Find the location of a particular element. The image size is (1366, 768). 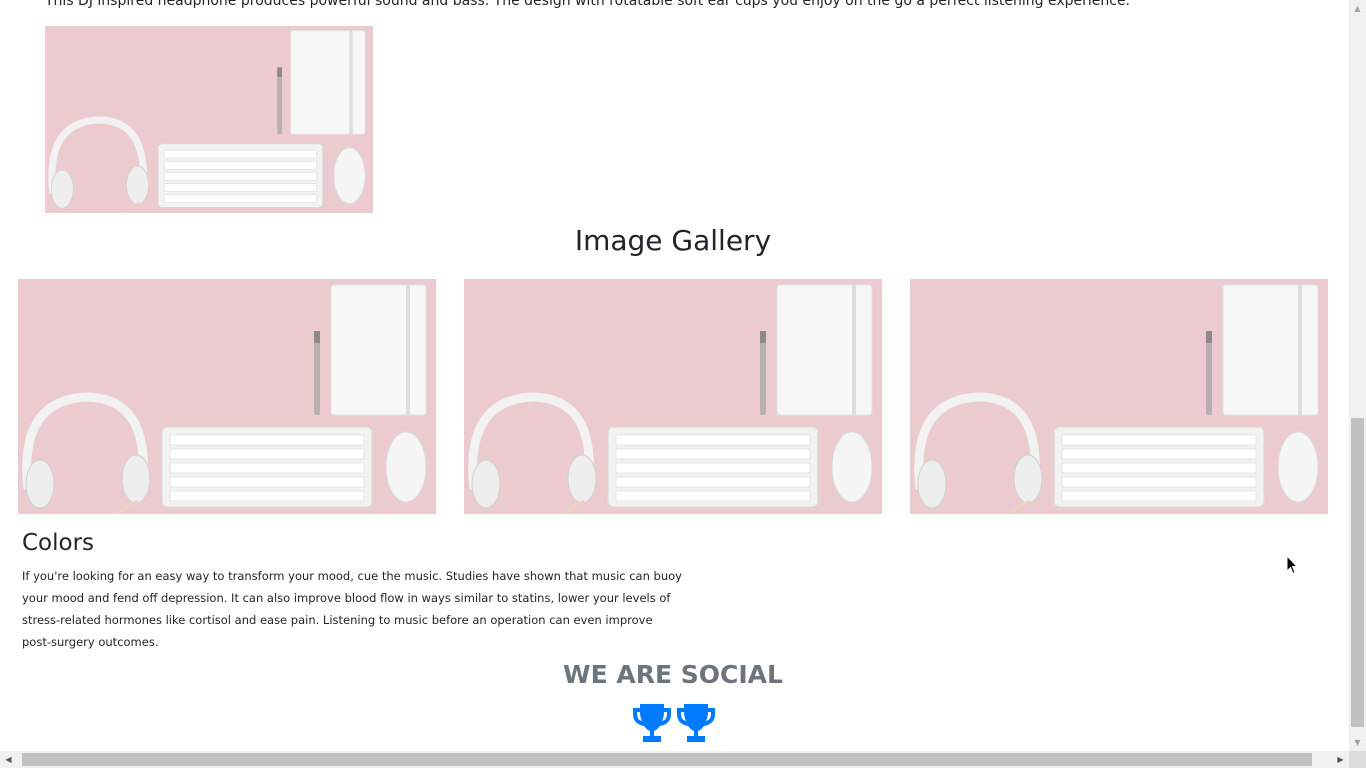

scroll-up-arrow-icon: ▲ is located at coordinates (1357, 8).